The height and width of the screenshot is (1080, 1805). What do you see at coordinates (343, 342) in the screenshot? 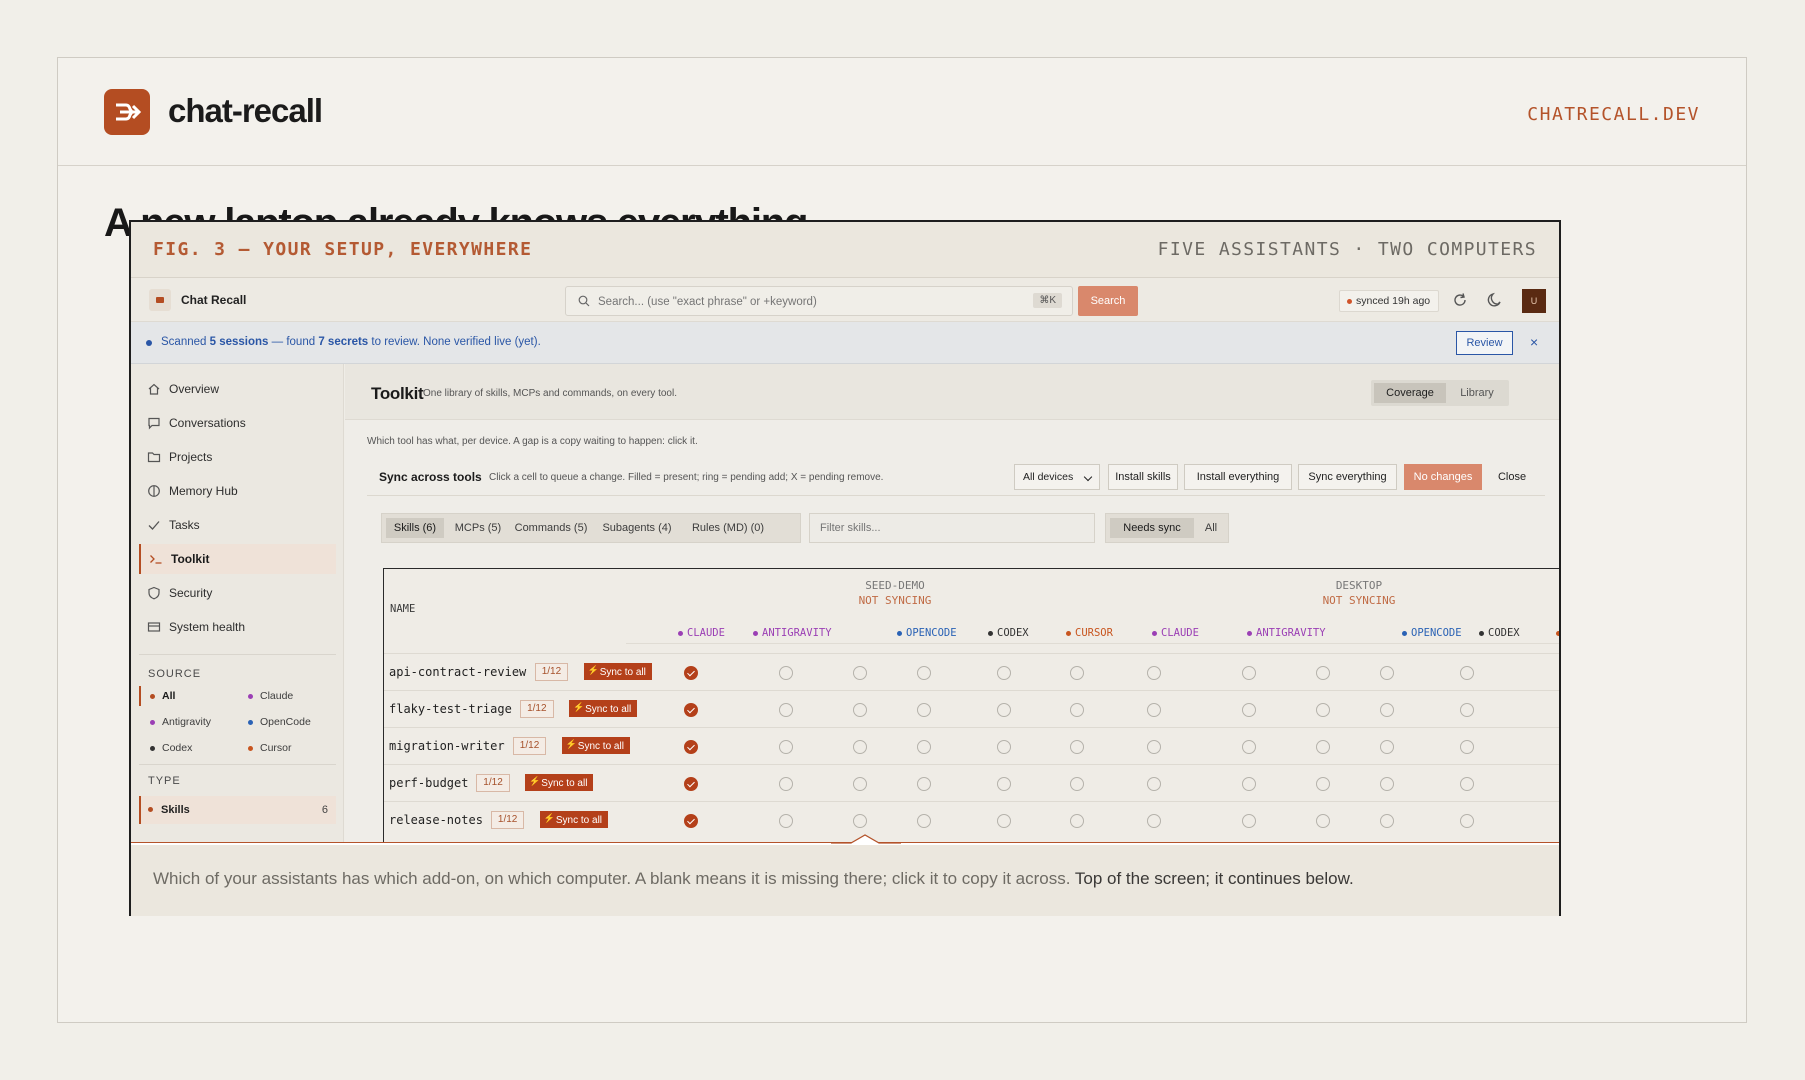
I see `secrets-count: 7 secrets` at bounding box center [343, 342].